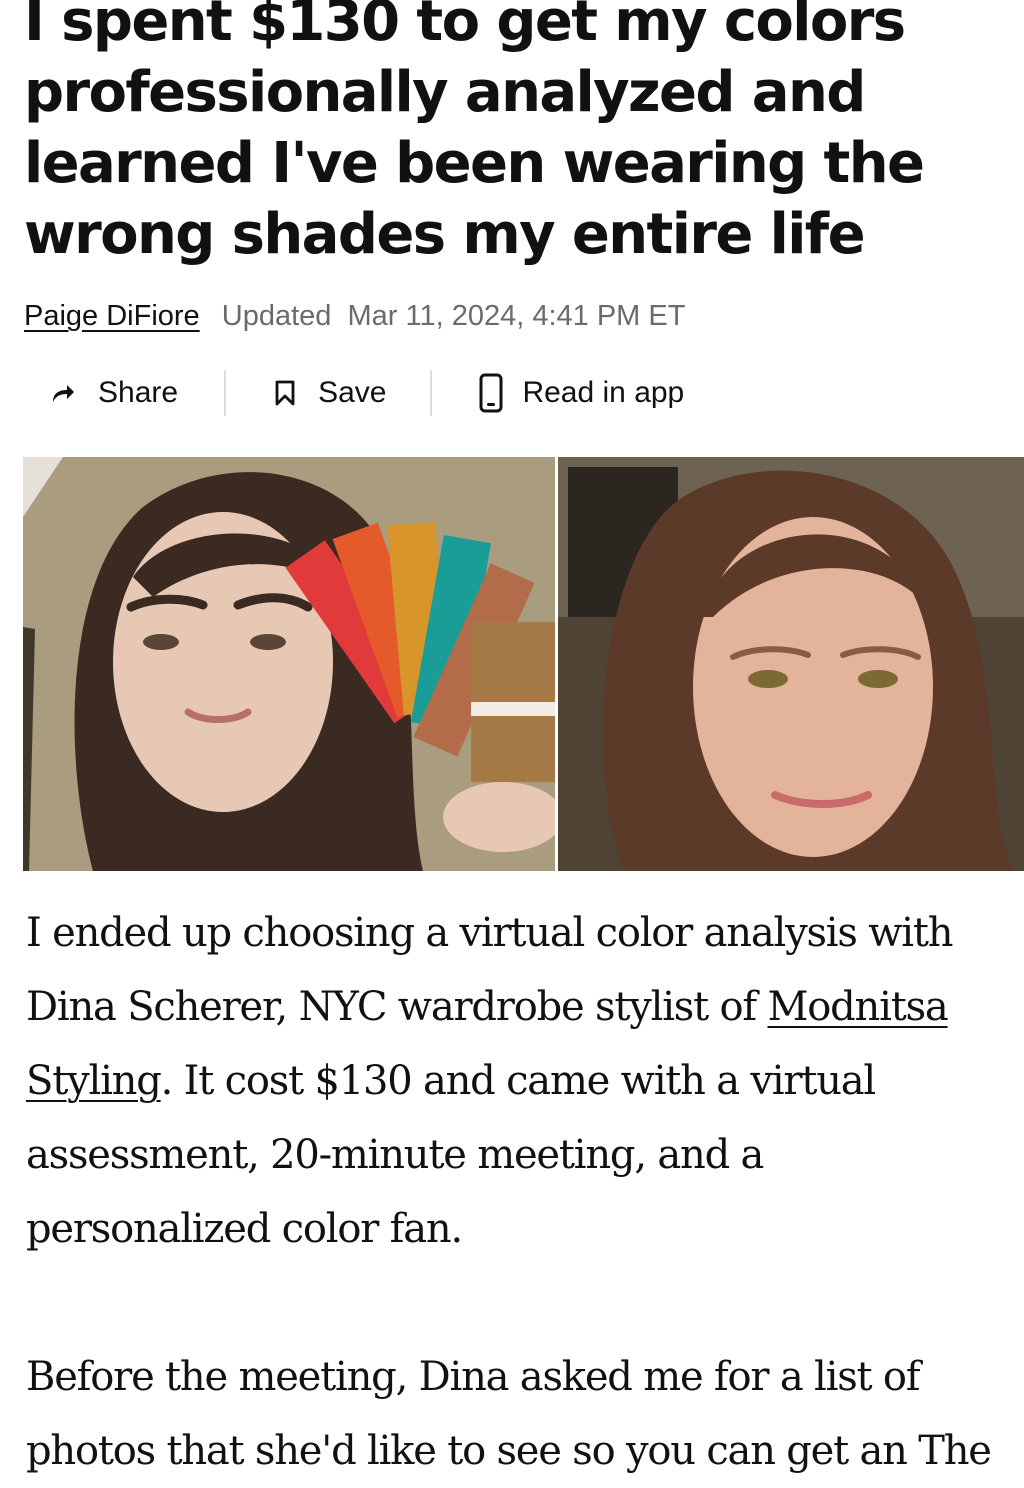  Describe the element at coordinates (603, 392) in the screenshot. I see `read-in-app-label: Read in app` at that location.